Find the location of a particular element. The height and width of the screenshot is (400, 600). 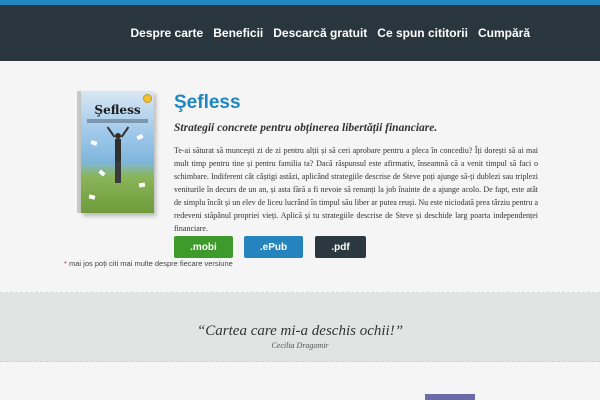

testimonial-author: Cecilia Dragomir is located at coordinates (300, 345).